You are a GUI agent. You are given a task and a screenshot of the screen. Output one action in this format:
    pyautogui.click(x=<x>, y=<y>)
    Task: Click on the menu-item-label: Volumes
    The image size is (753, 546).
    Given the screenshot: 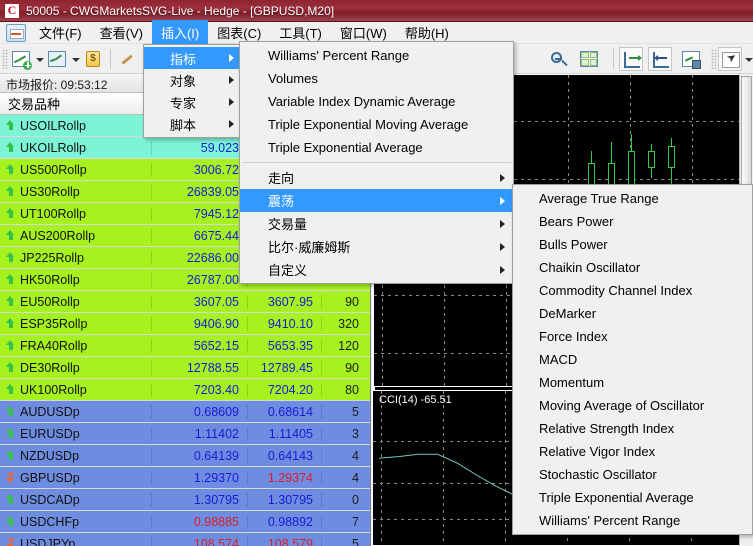 What is the action you would take?
    pyautogui.click(x=293, y=78)
    